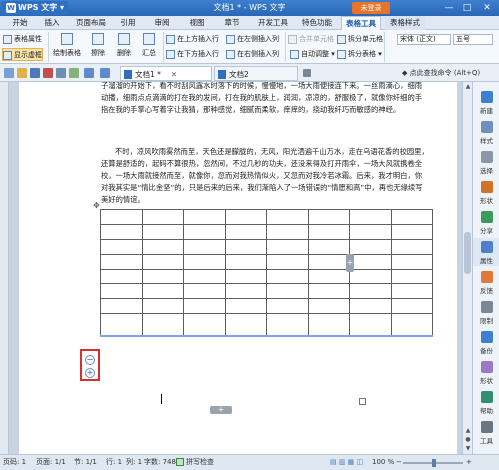 Image resolution: width=499 pixels, height=470 pixels. I want to click on print-icon, so click(61, 73).